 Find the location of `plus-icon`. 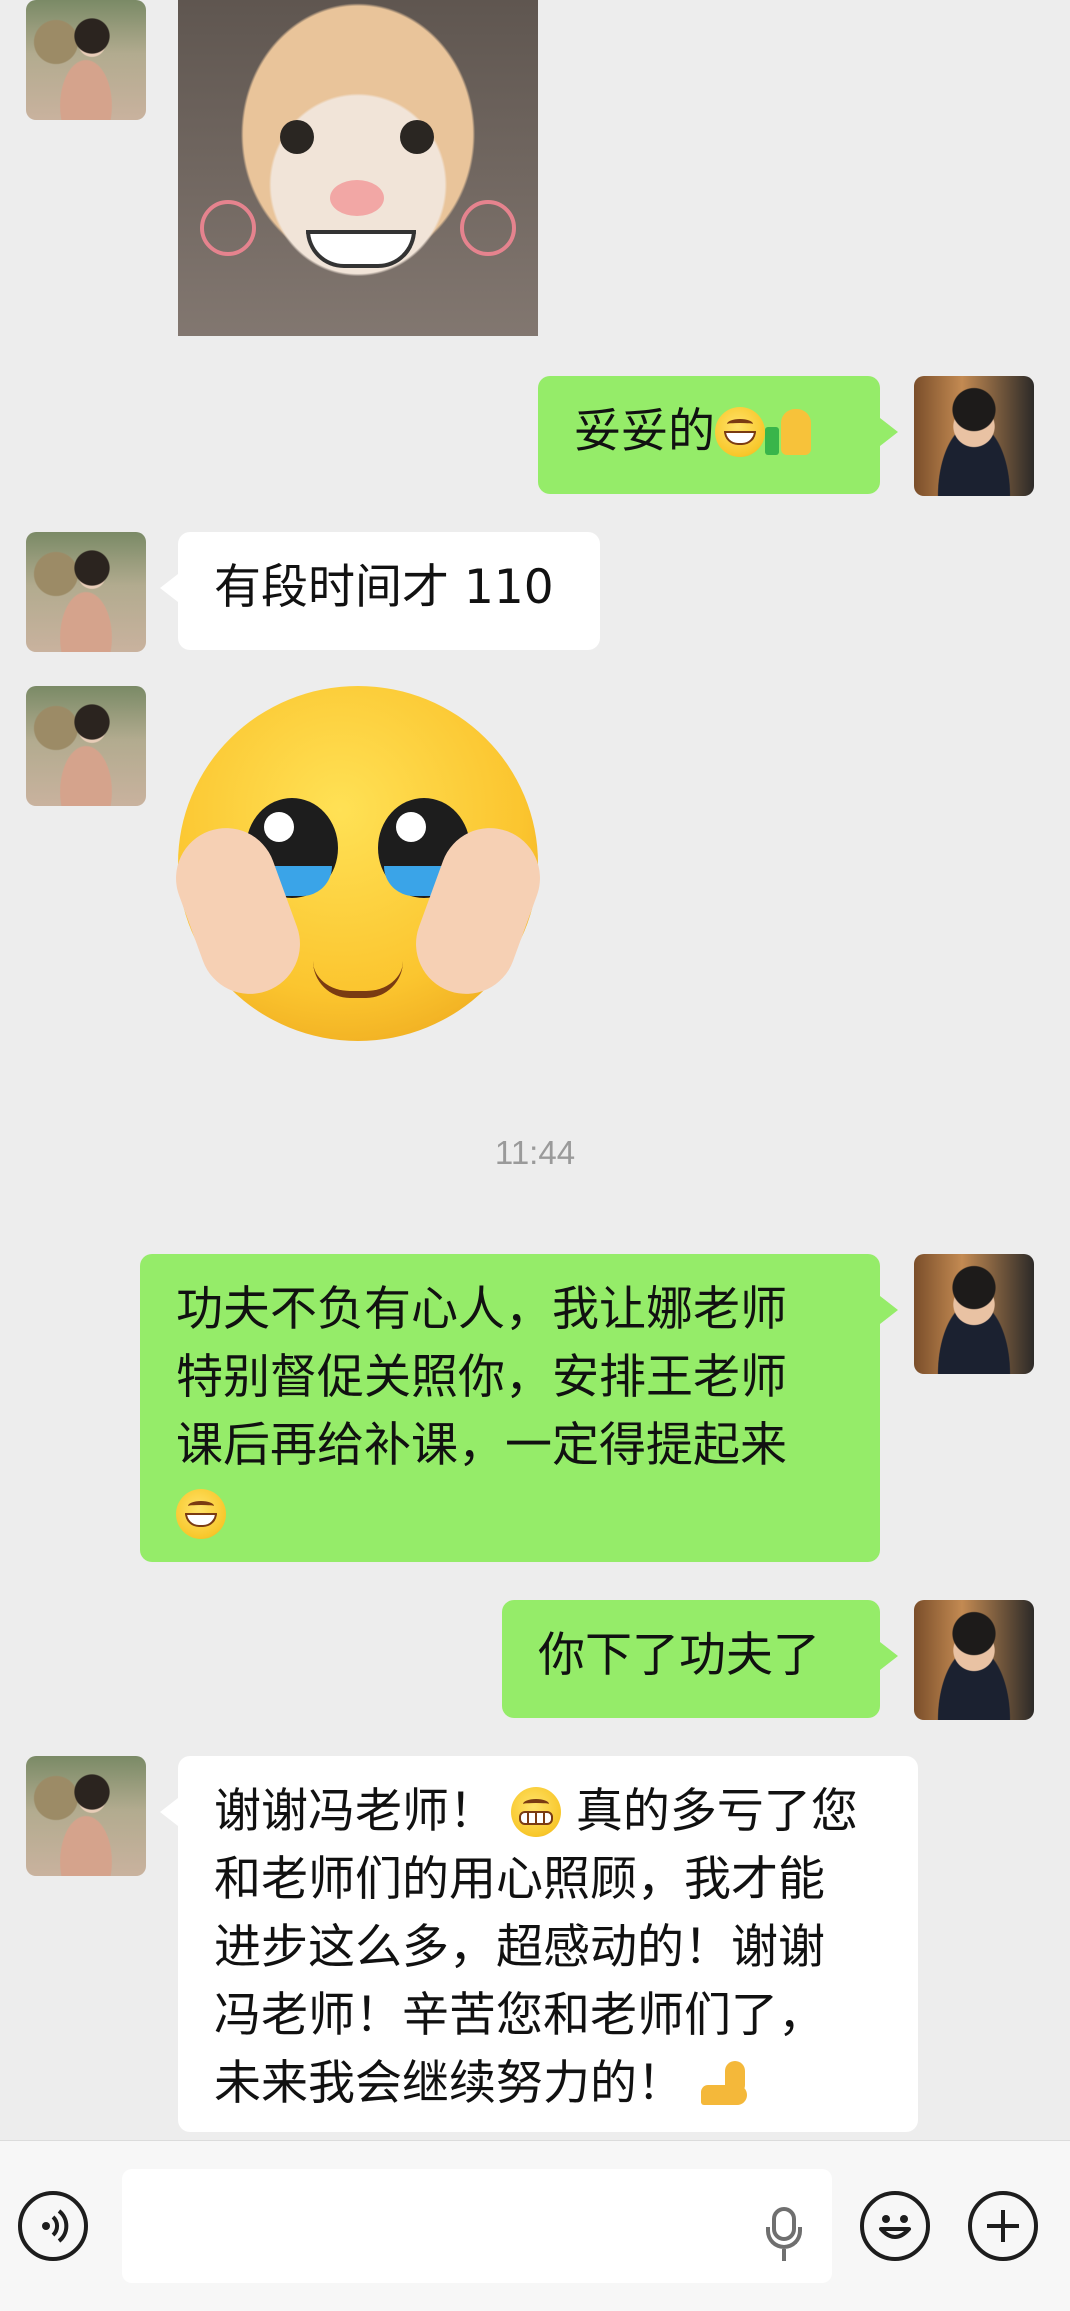

plus-icon is located at coordinates (1003, 2226).